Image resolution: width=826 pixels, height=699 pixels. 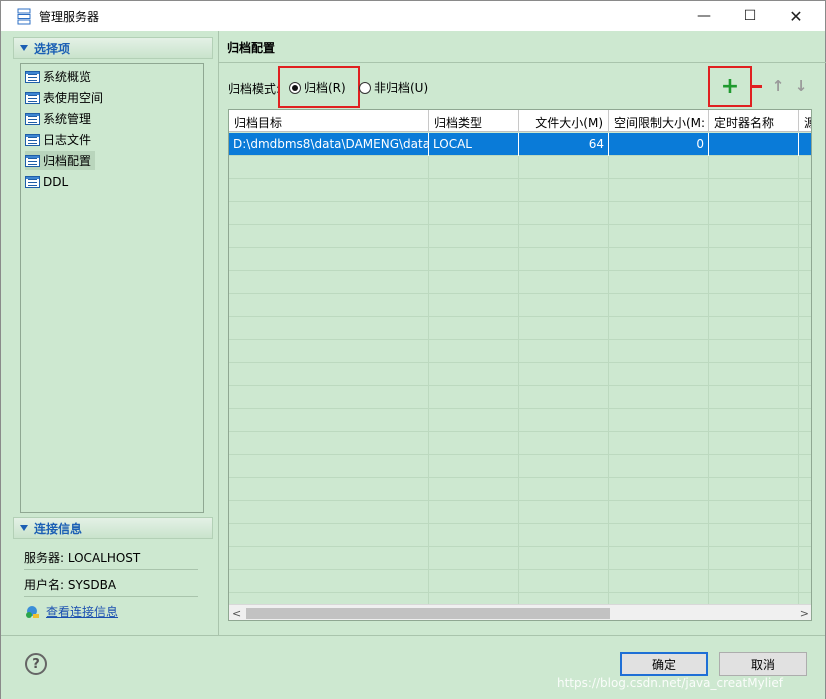 I want to click on scroll-left-icon: <, so click(x=236, y=613).